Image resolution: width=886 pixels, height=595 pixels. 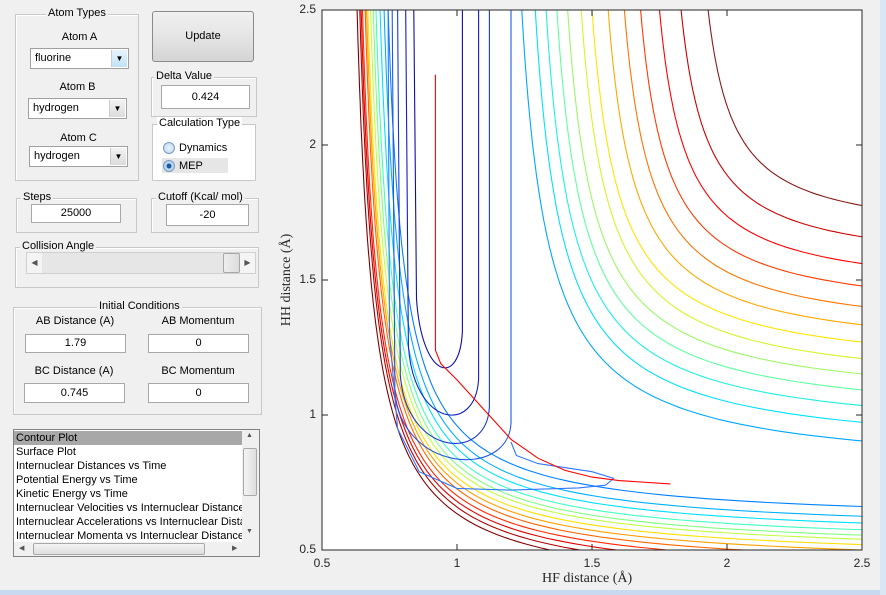 I want to click on x-axis-label: HF distance (Å), so click(x=587, y=578).